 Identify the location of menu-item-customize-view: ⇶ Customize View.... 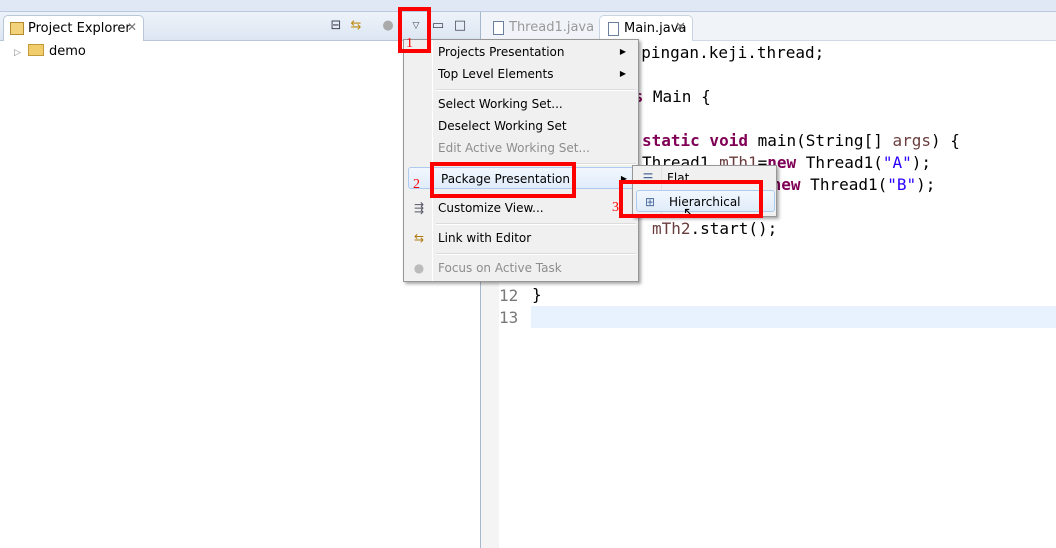
(521, 208).